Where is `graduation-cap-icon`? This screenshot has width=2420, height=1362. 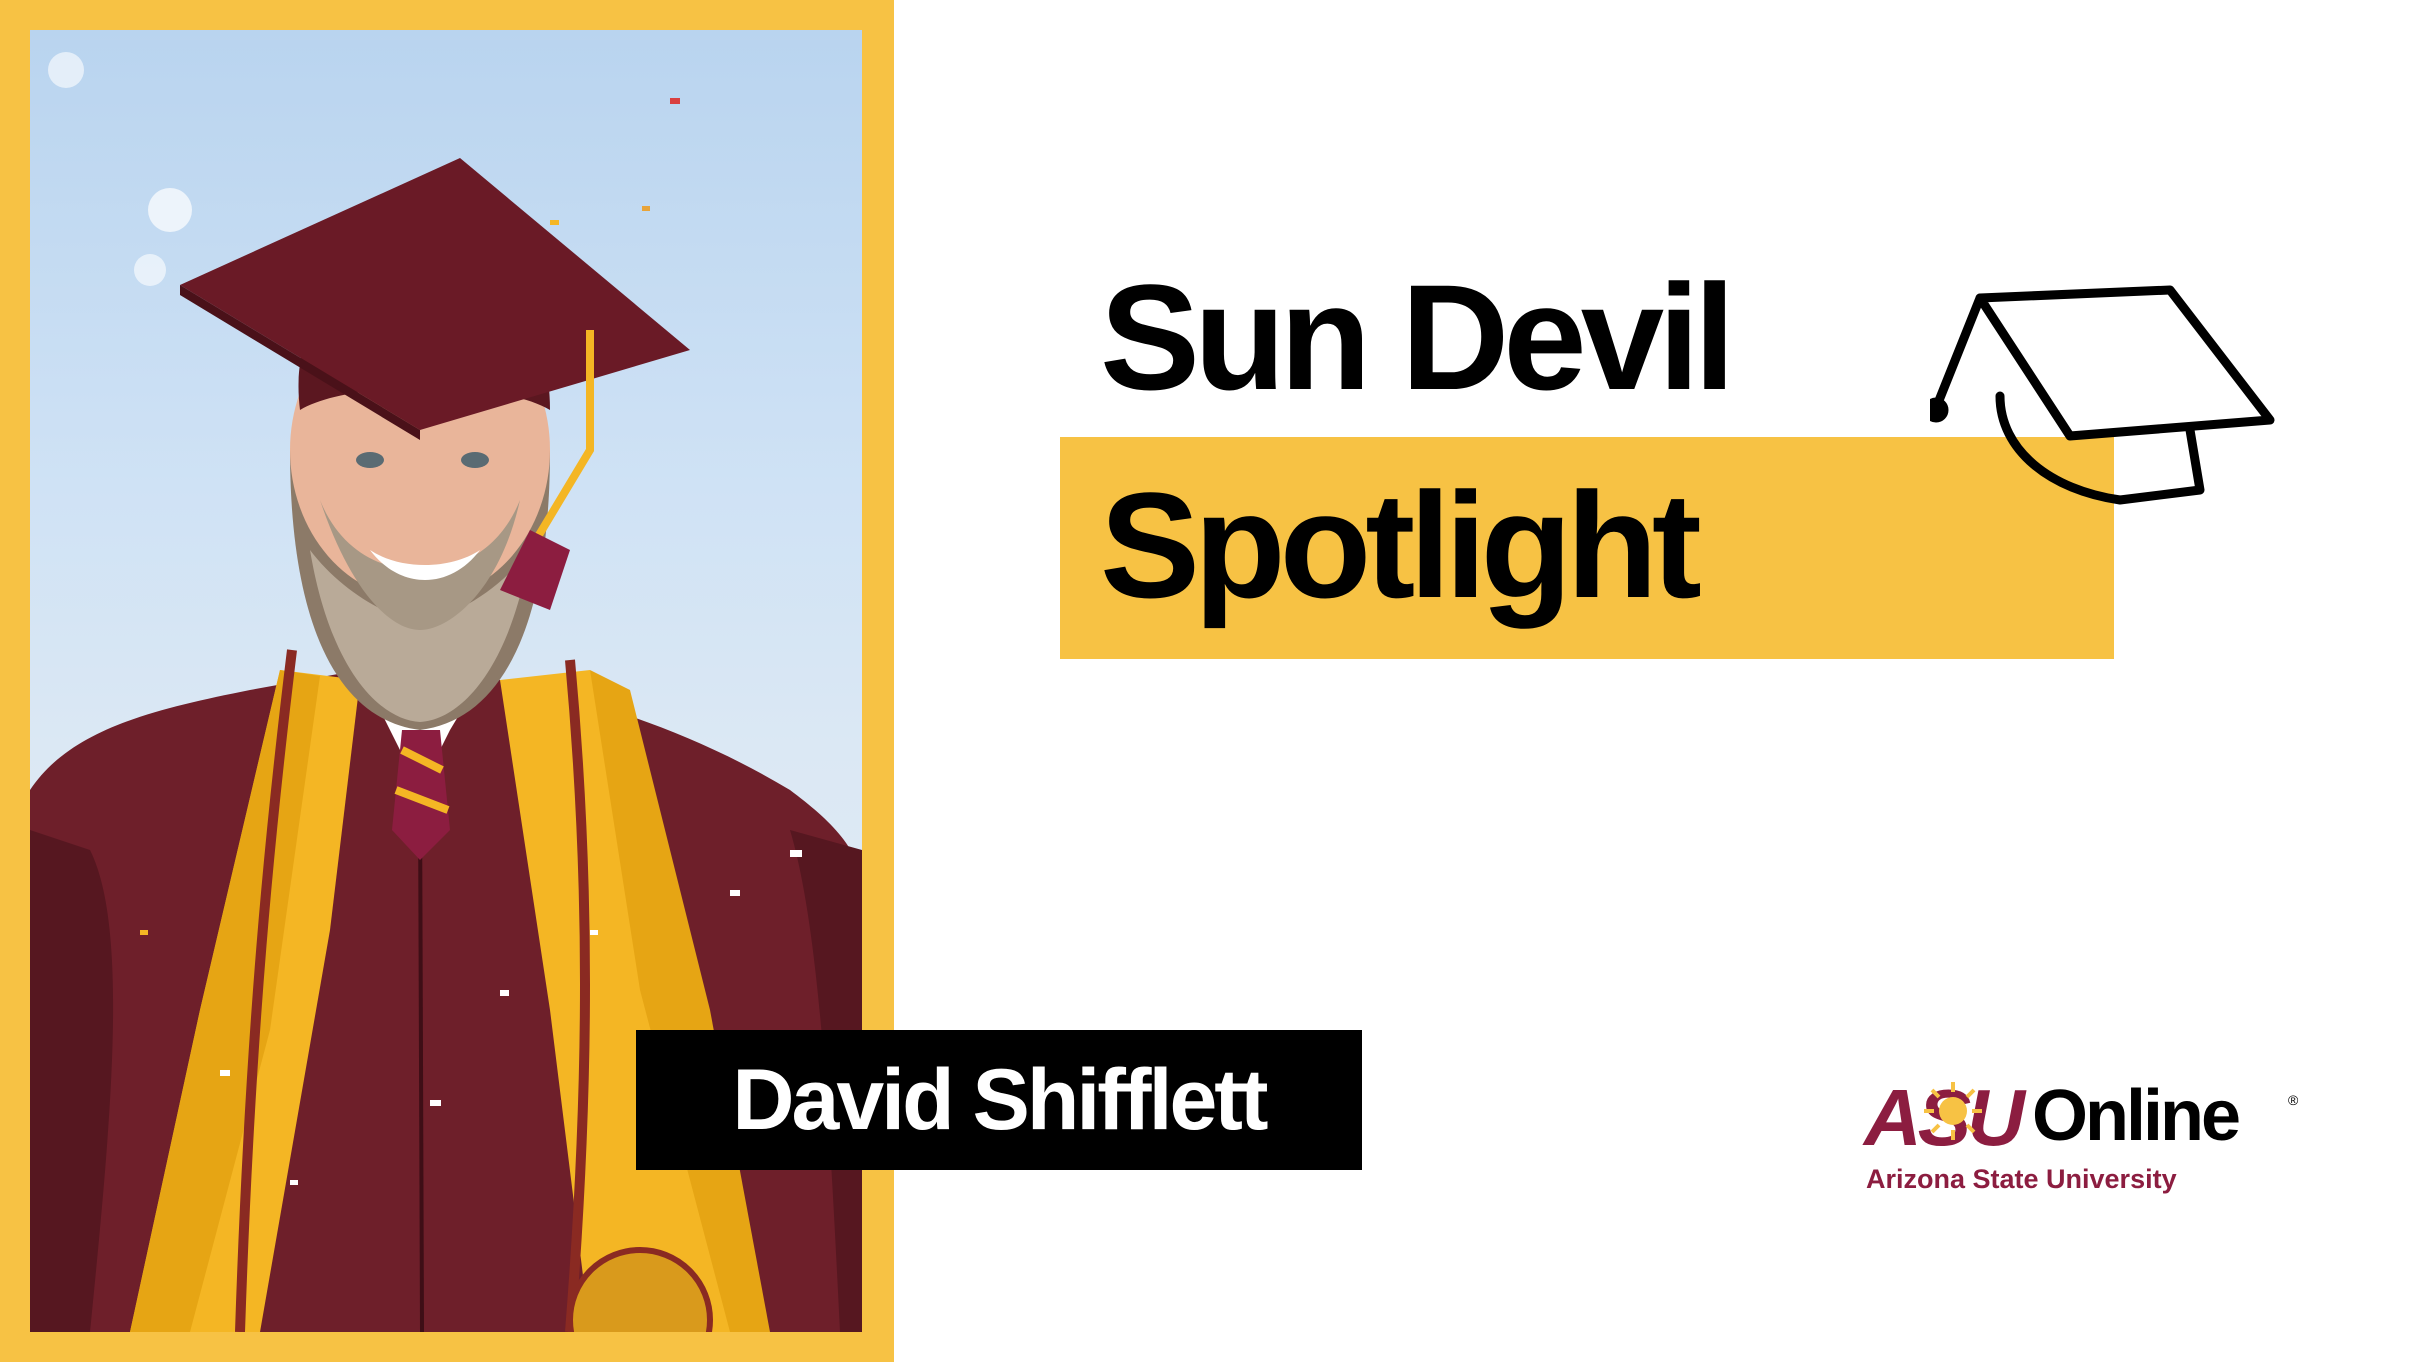 graduation-cap-icon is located at coordinates (2102, 395).